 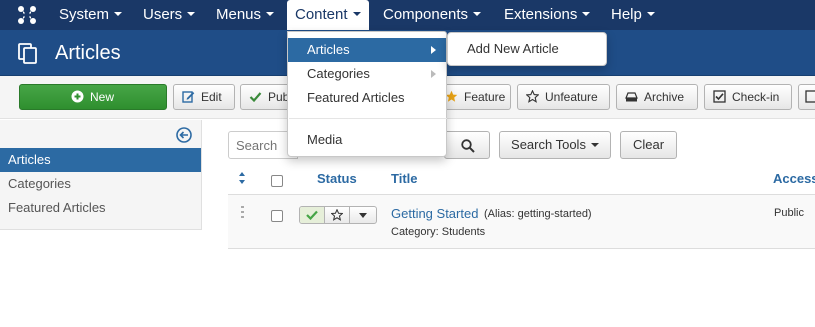 I want to click on column-header-access: Access, so click(x=794, y=180).